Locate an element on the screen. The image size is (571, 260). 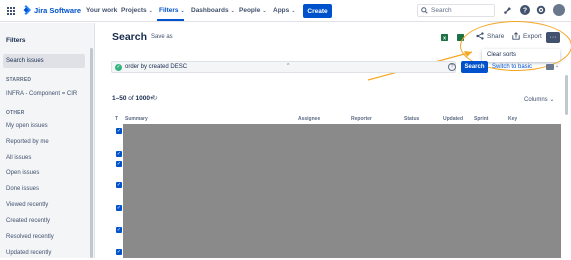
caret-icon: ^ is located at coordinates (288, 66).